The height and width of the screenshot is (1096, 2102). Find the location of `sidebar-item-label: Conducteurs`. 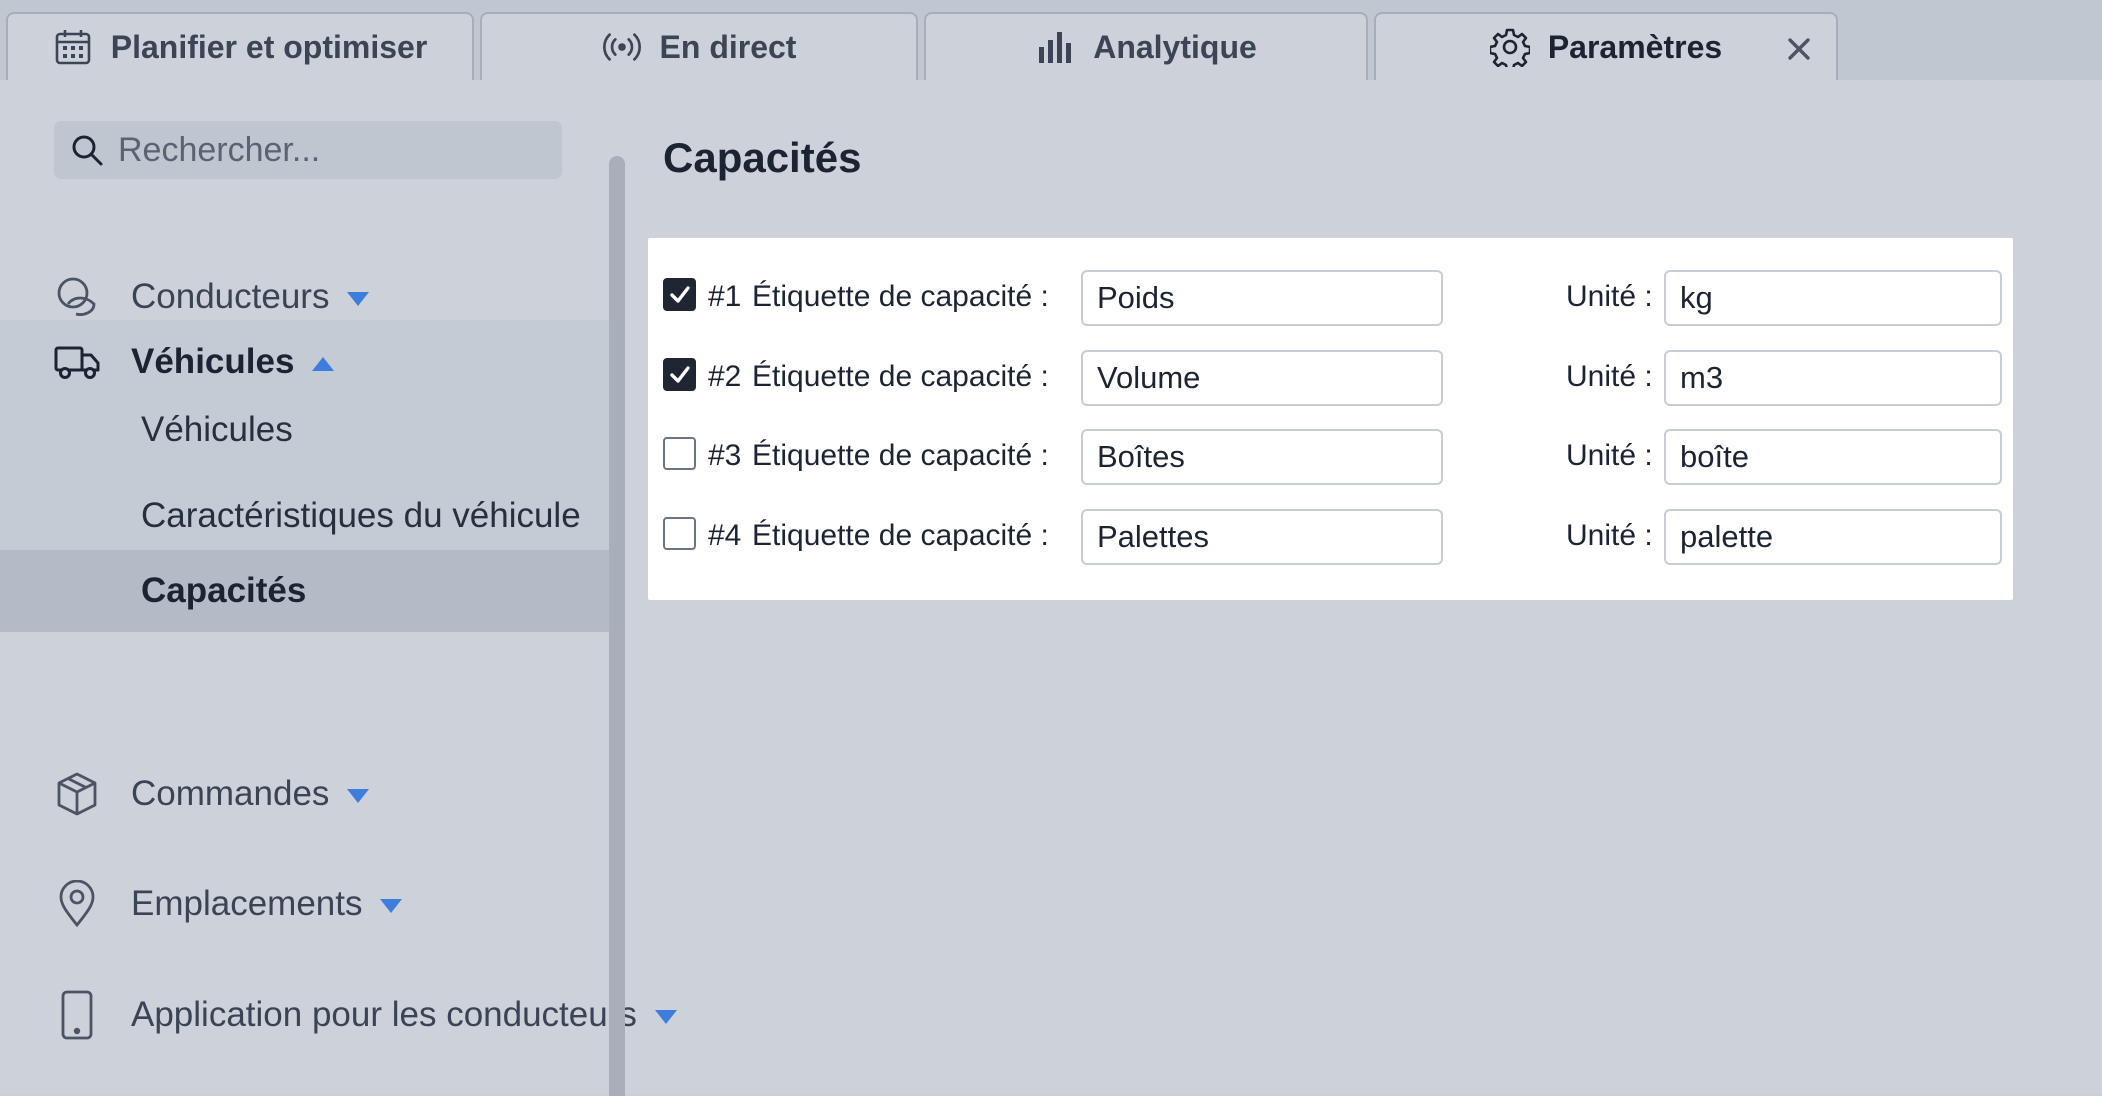

sidebar-item-label: Conducteurs is located at coordinates (230, 296).